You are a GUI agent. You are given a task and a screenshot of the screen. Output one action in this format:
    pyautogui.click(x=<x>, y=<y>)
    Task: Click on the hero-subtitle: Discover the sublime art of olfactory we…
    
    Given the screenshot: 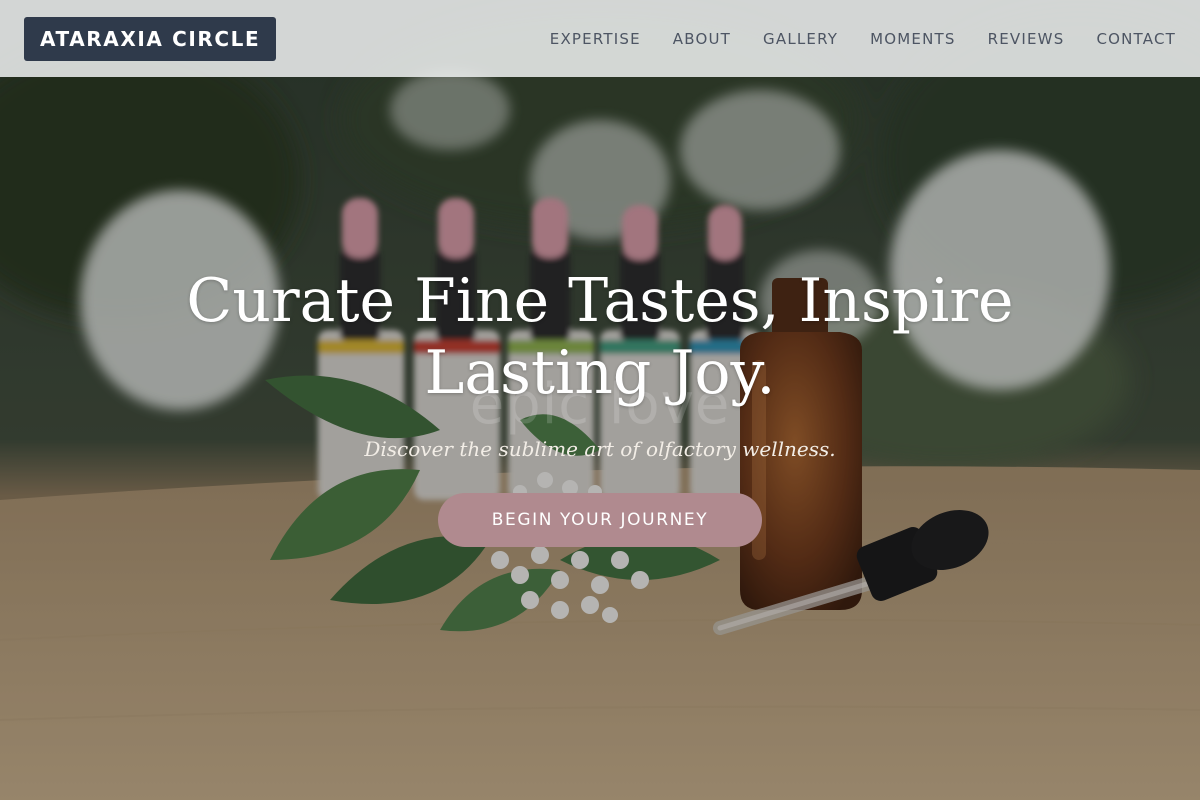 What is the action you would take?
    pyautogui.click(x=600, y=449)
    